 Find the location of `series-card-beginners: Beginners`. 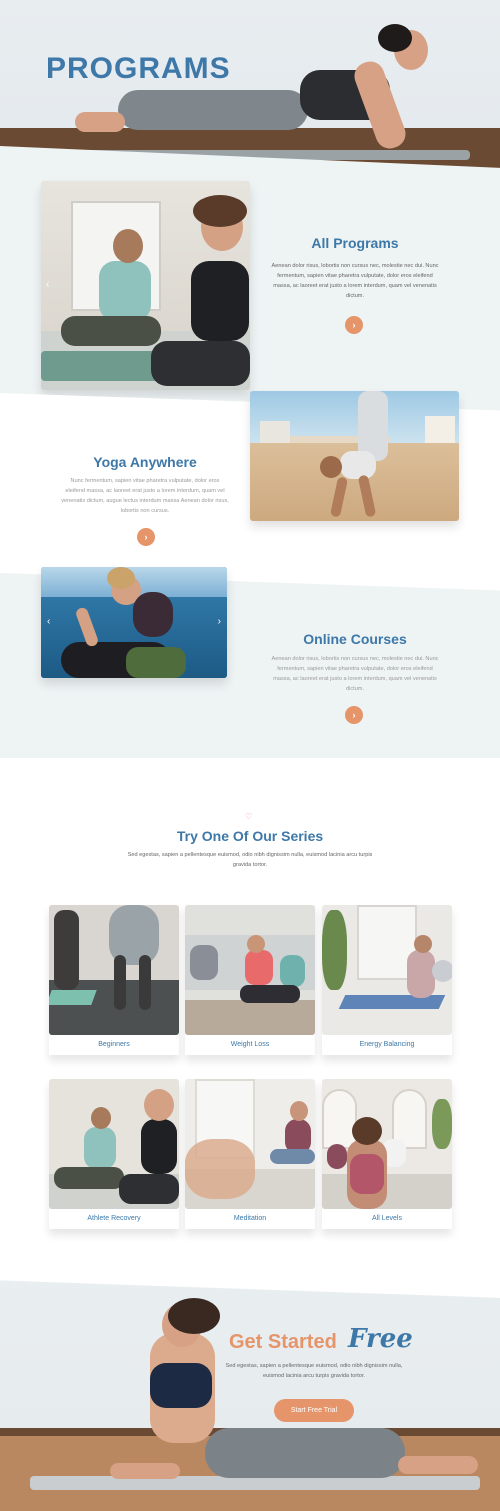

series-card-beginners: Beginners is located at coordinates (114, 980).